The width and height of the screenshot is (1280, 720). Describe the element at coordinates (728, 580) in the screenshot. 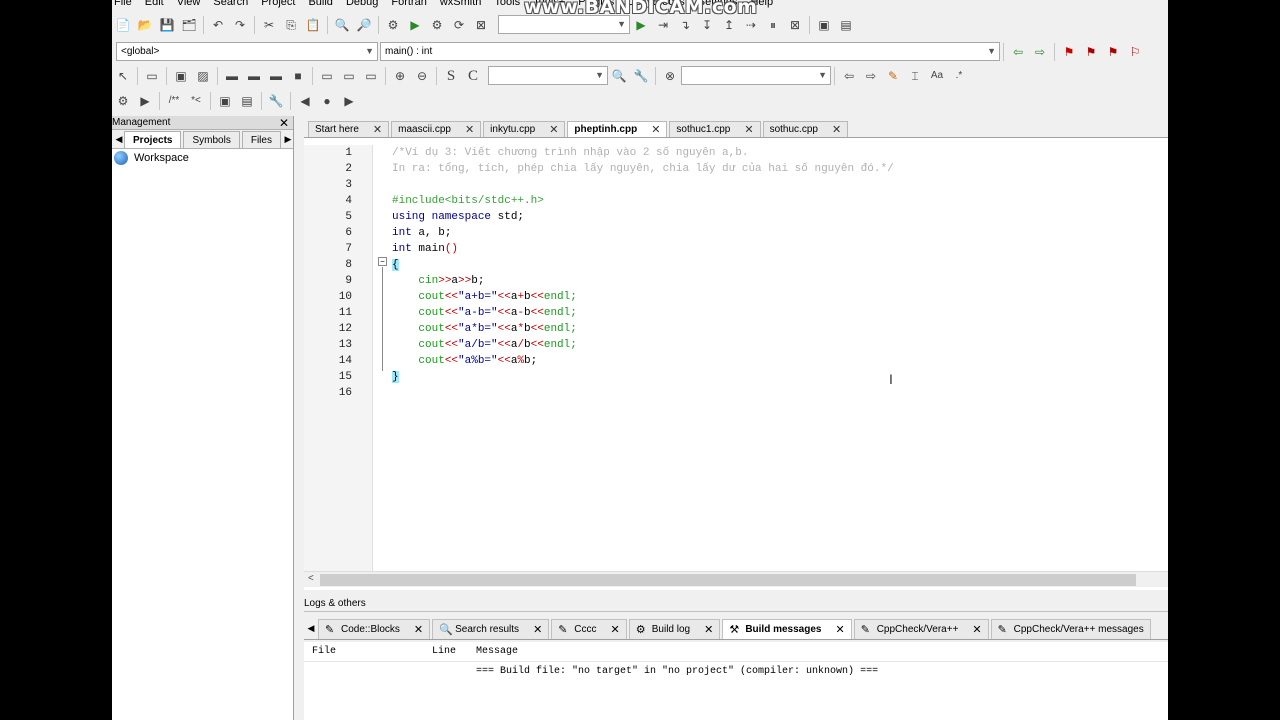

I see `scrollbar-thumb` at that location.